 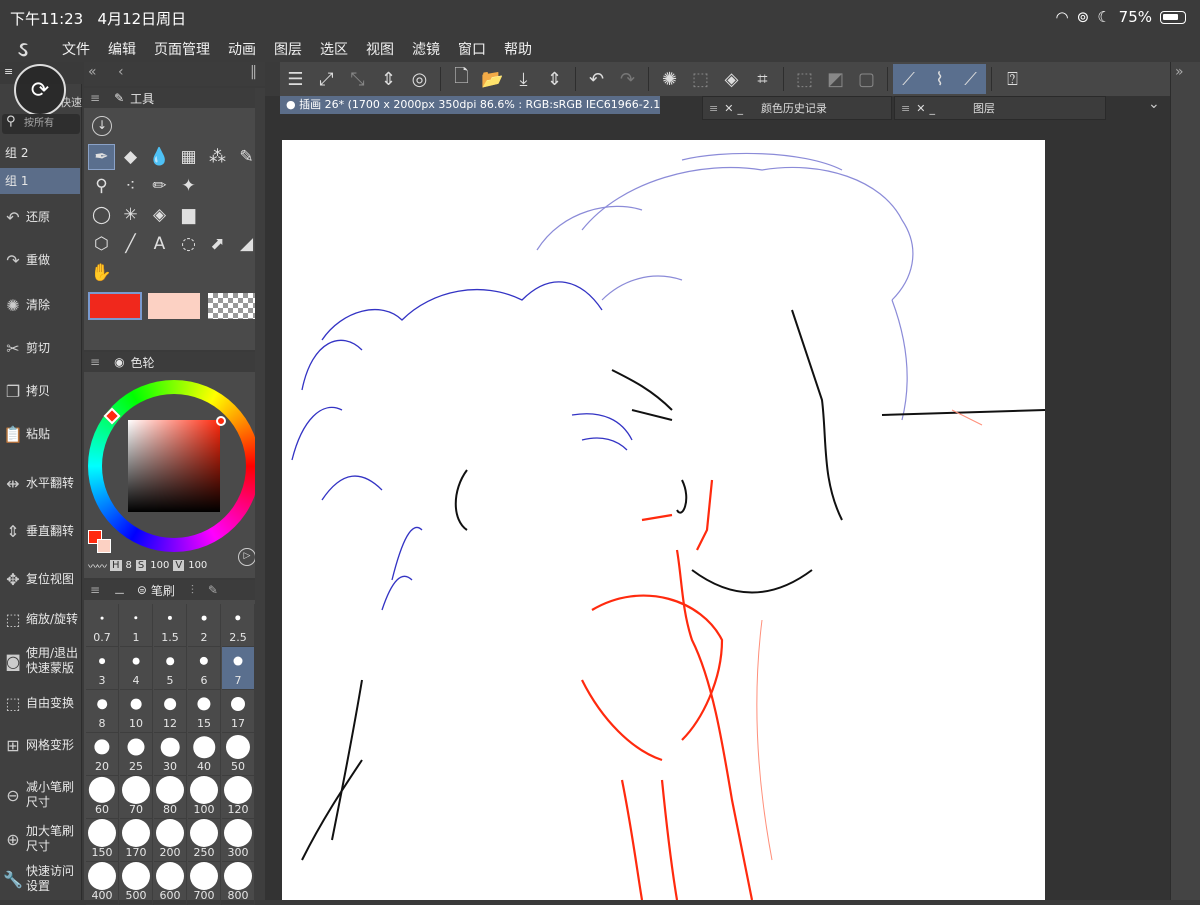 I want to click on sparkle-icon: ✦, so click(x=188, y=186).